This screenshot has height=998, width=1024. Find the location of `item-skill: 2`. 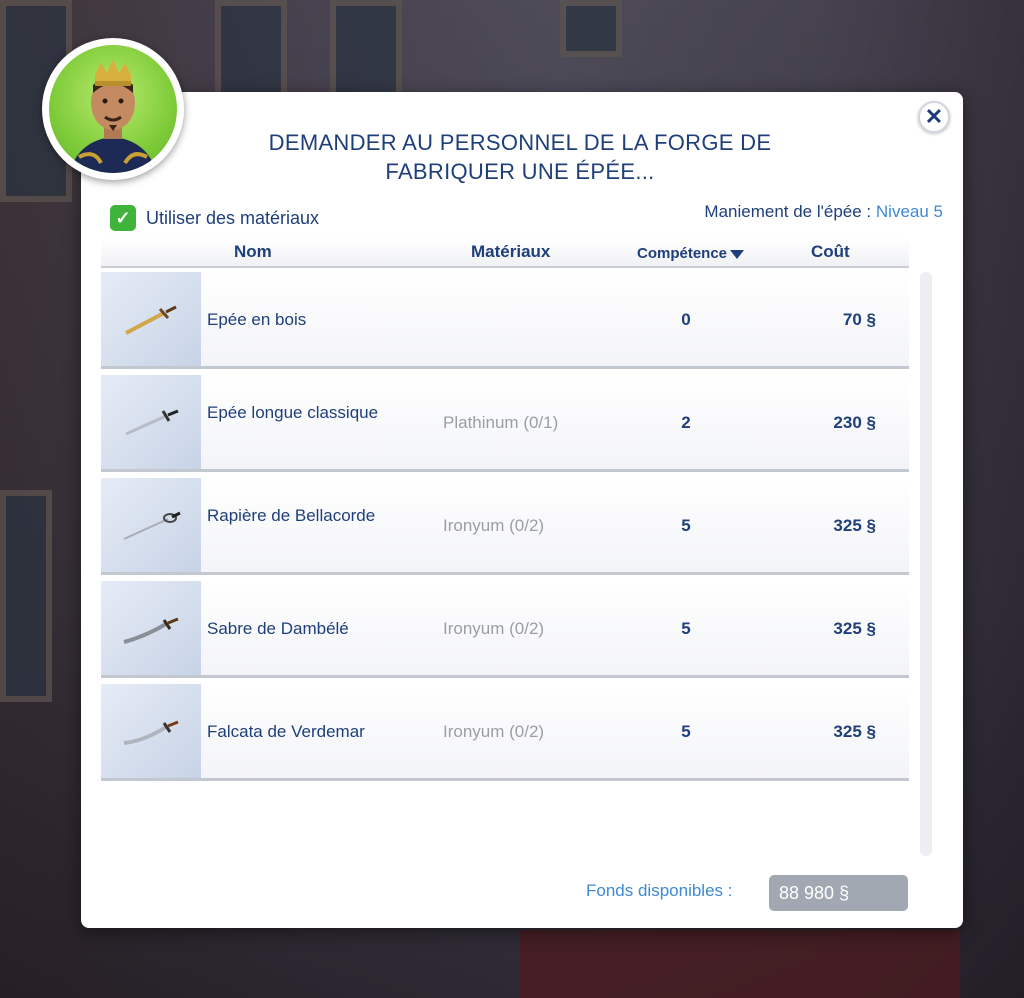

item-skill: 2 is located at coordinates (686, 422).